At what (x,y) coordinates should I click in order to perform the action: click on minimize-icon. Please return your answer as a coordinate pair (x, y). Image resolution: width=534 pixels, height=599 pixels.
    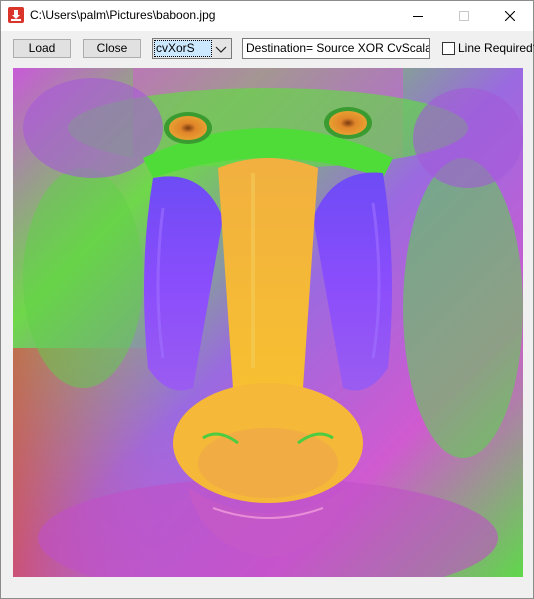
    Looking at the image, I should click on (418, 16).